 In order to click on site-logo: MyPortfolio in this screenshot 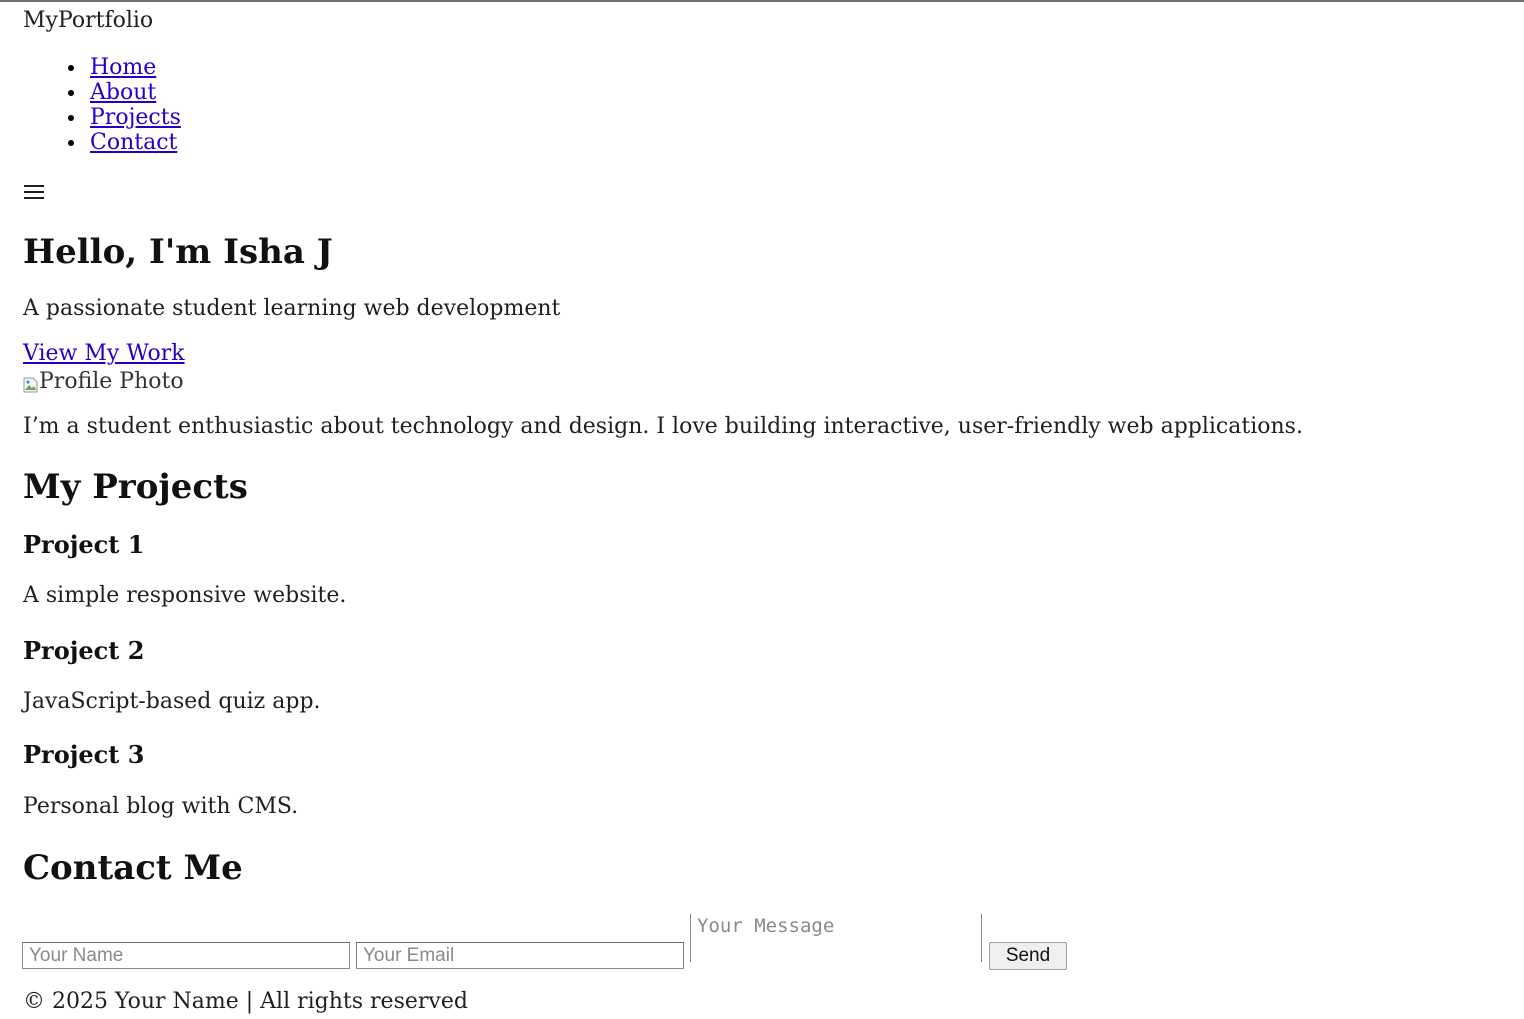, I will do `click(88, 20)`.